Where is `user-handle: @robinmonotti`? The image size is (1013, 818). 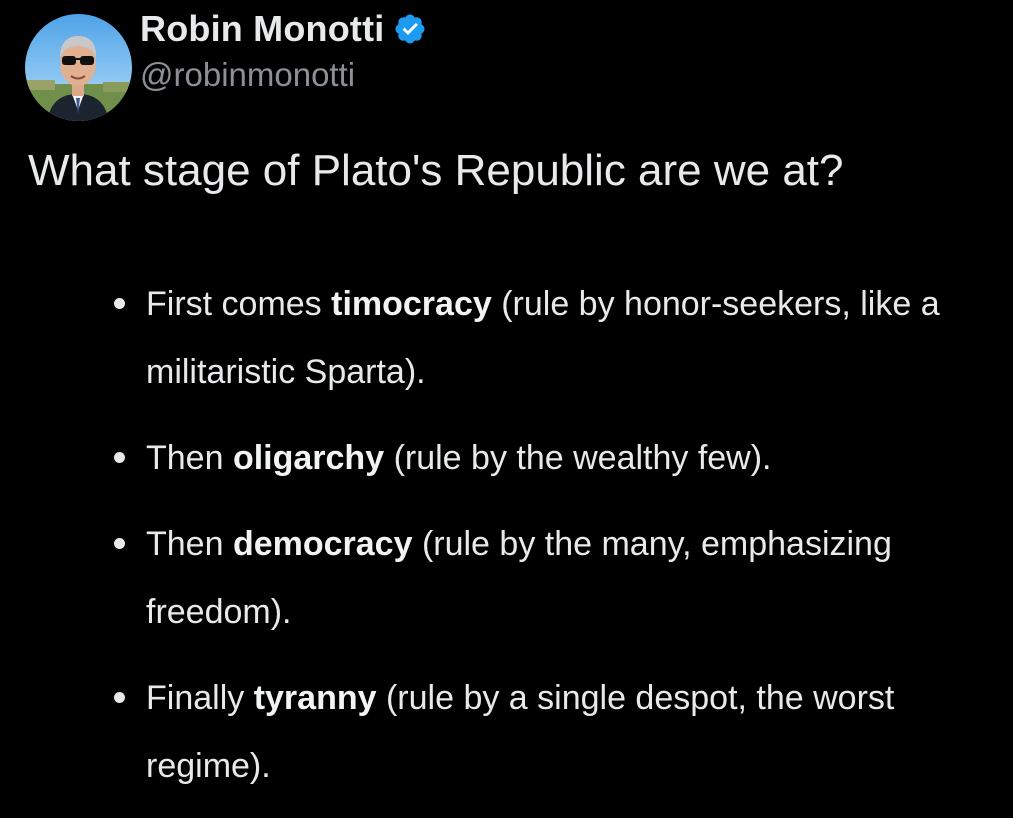
user-handle: @robinmonotti is located at coordinates (340, 75).